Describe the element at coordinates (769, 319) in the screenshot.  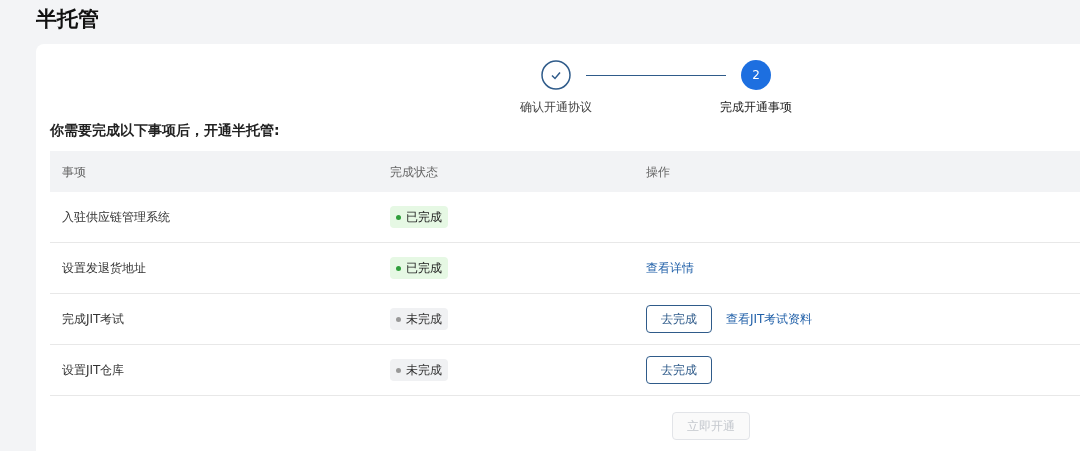
I see `details-link: 查看JIT考试资料` at that location.